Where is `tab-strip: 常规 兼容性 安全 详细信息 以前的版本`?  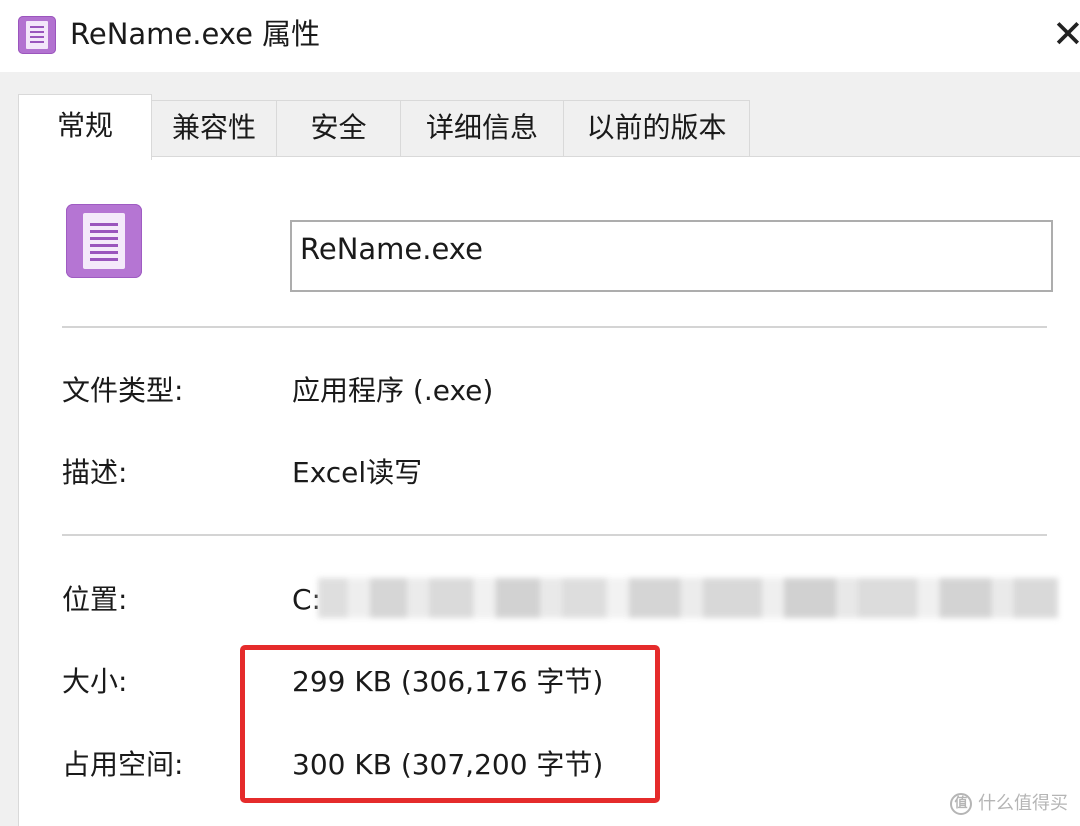
tab-strip: 常规 兼容性 安全 详细信息 以前的版本 is located at coordinates (549, 127).